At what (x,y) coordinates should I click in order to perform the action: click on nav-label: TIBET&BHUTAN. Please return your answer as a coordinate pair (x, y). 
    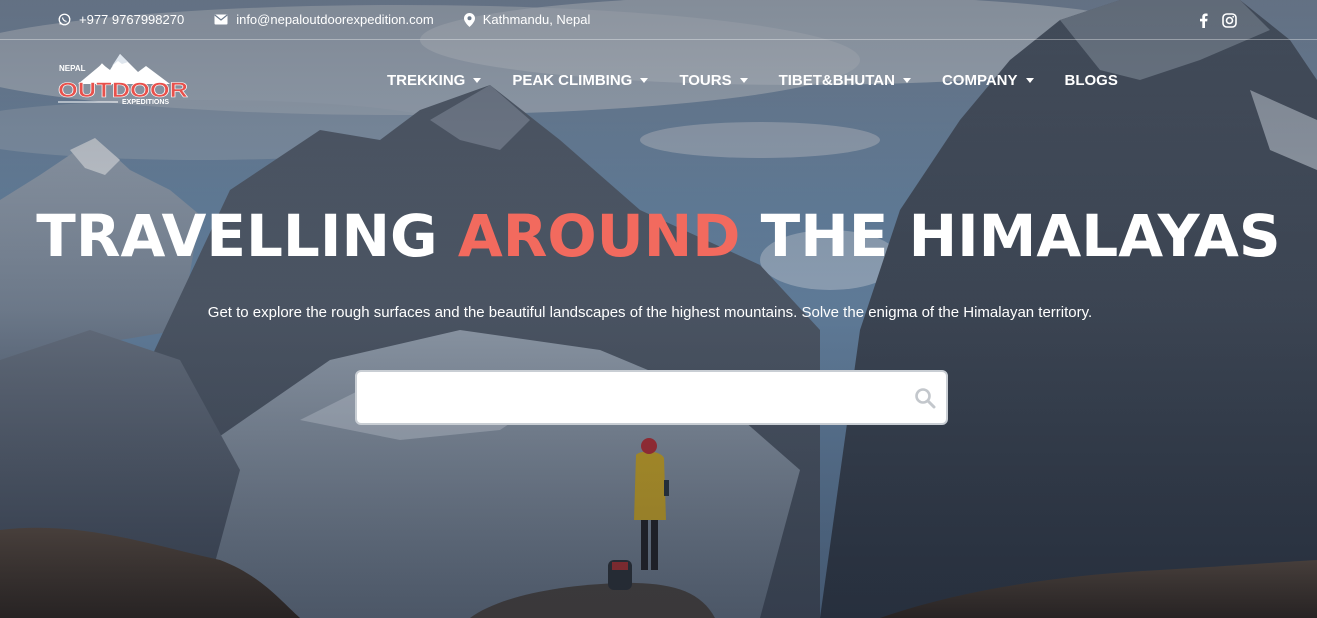
    Looking at the image, I should click on (836, 80).